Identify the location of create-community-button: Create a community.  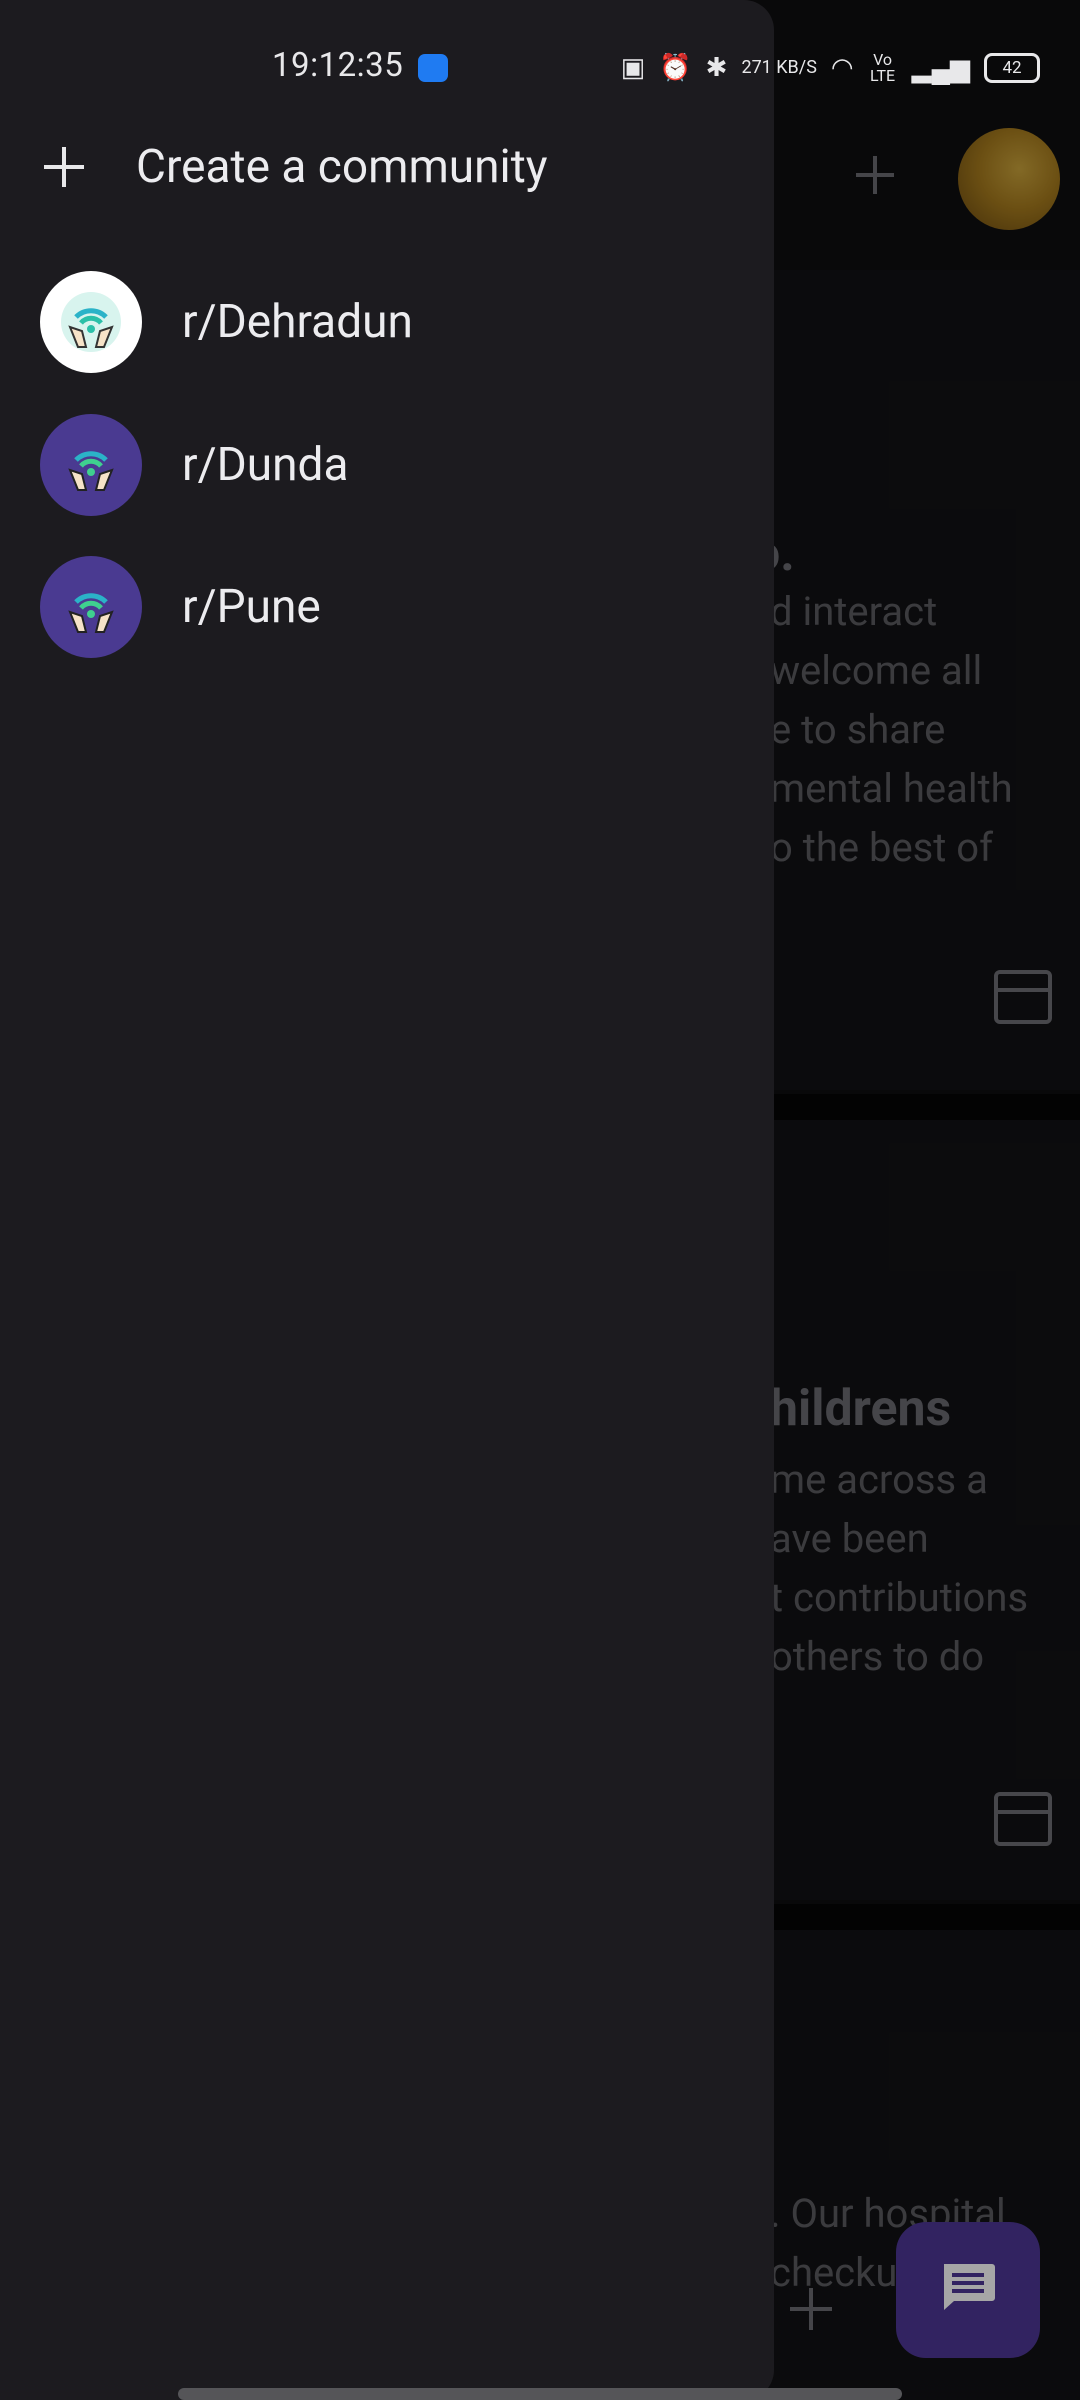
(293, 167).